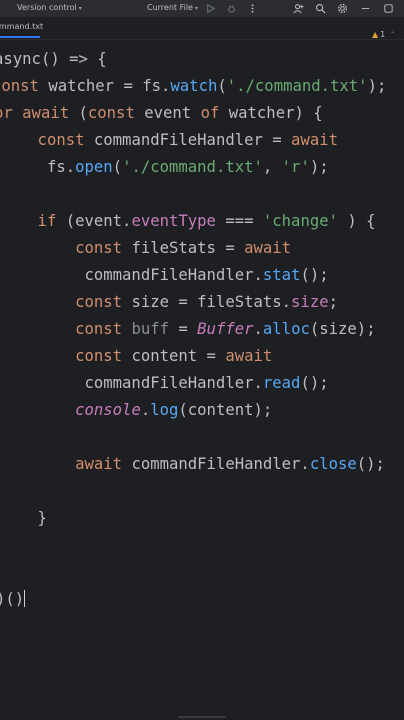  Describe the element at coordinates (320, 8) in the screenshot. I see `search-icon` at that location.